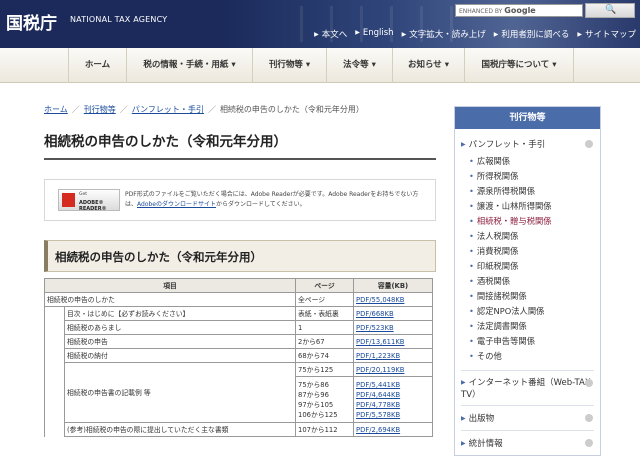  I want to click on row-item: 相続税の申告のしかた, so click(170, 299).